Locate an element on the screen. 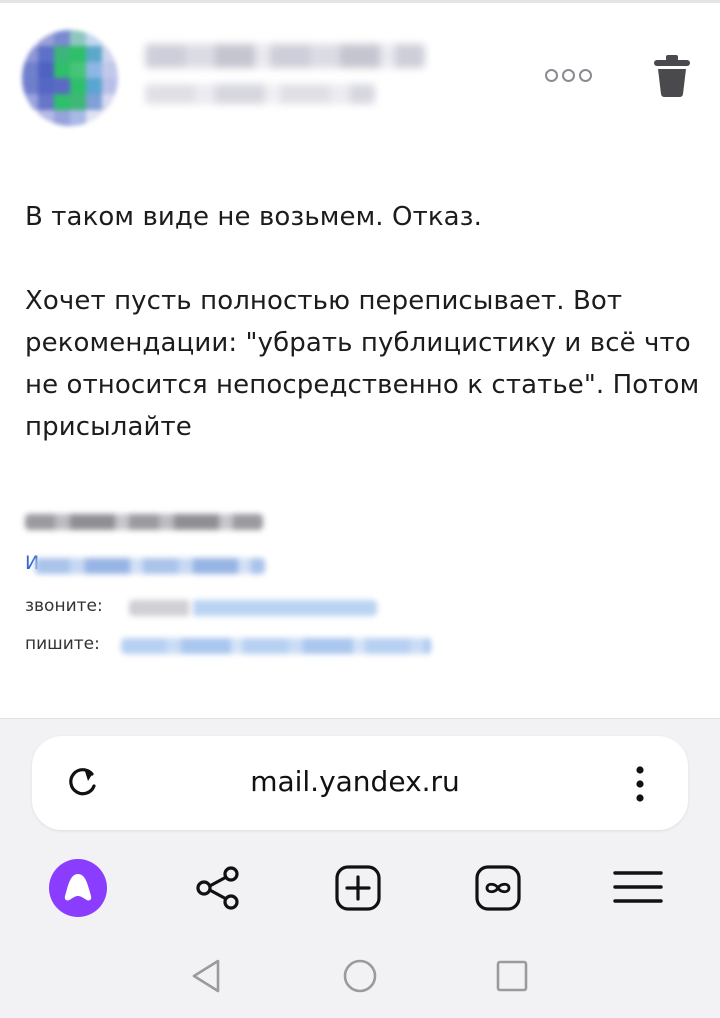 The width and height of the screenshot is (720, 1018). phone-label: звоните: is located at coordinates (64, 606).